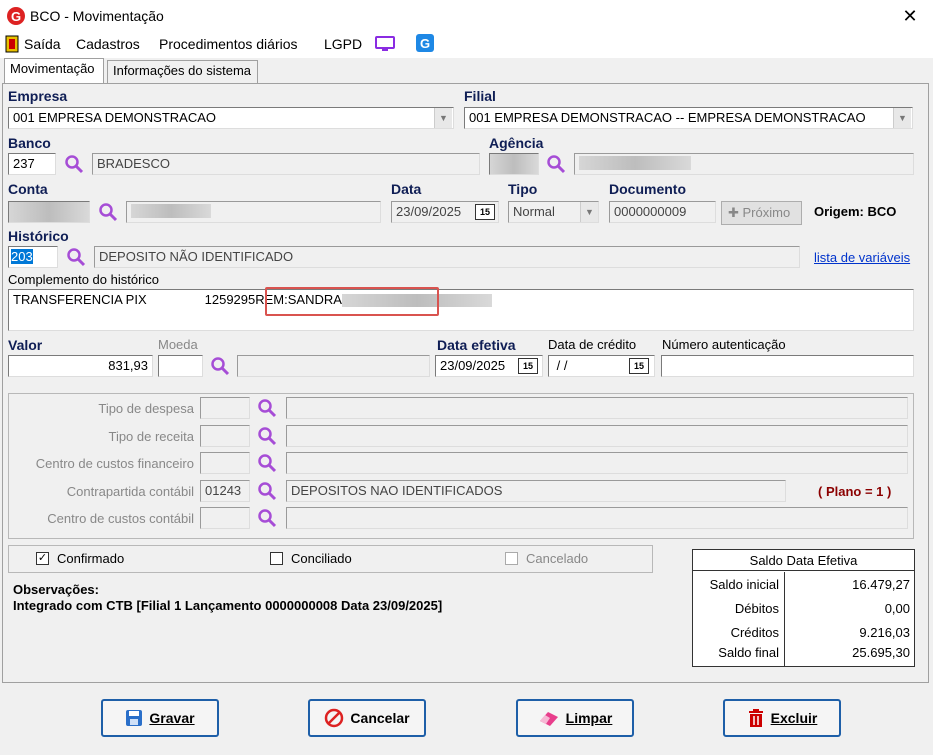 The image size is (933, 755). I want to click on empresa-value: 001 EMPRESA DEMONSTRACAO, so click(114, 117).